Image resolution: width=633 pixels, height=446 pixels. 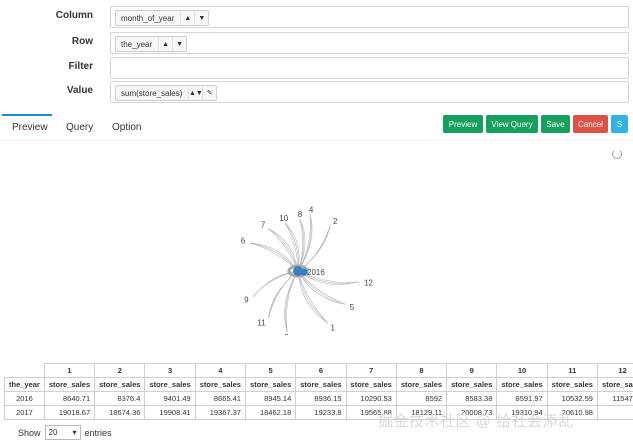 I want to click on value-field-row: Value sum(store_sales) ▲▼ ✎, so click(x=316, y=92).